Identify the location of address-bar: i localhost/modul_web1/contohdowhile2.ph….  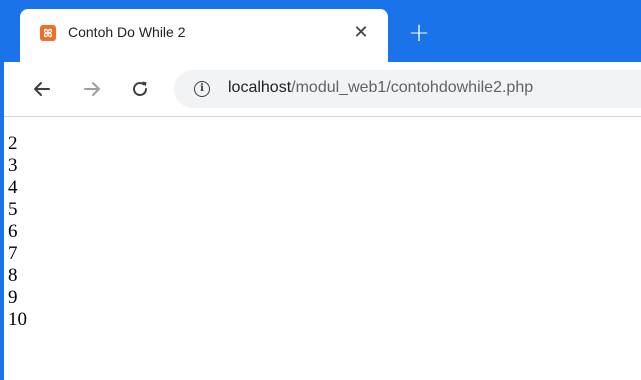
(407, 89).